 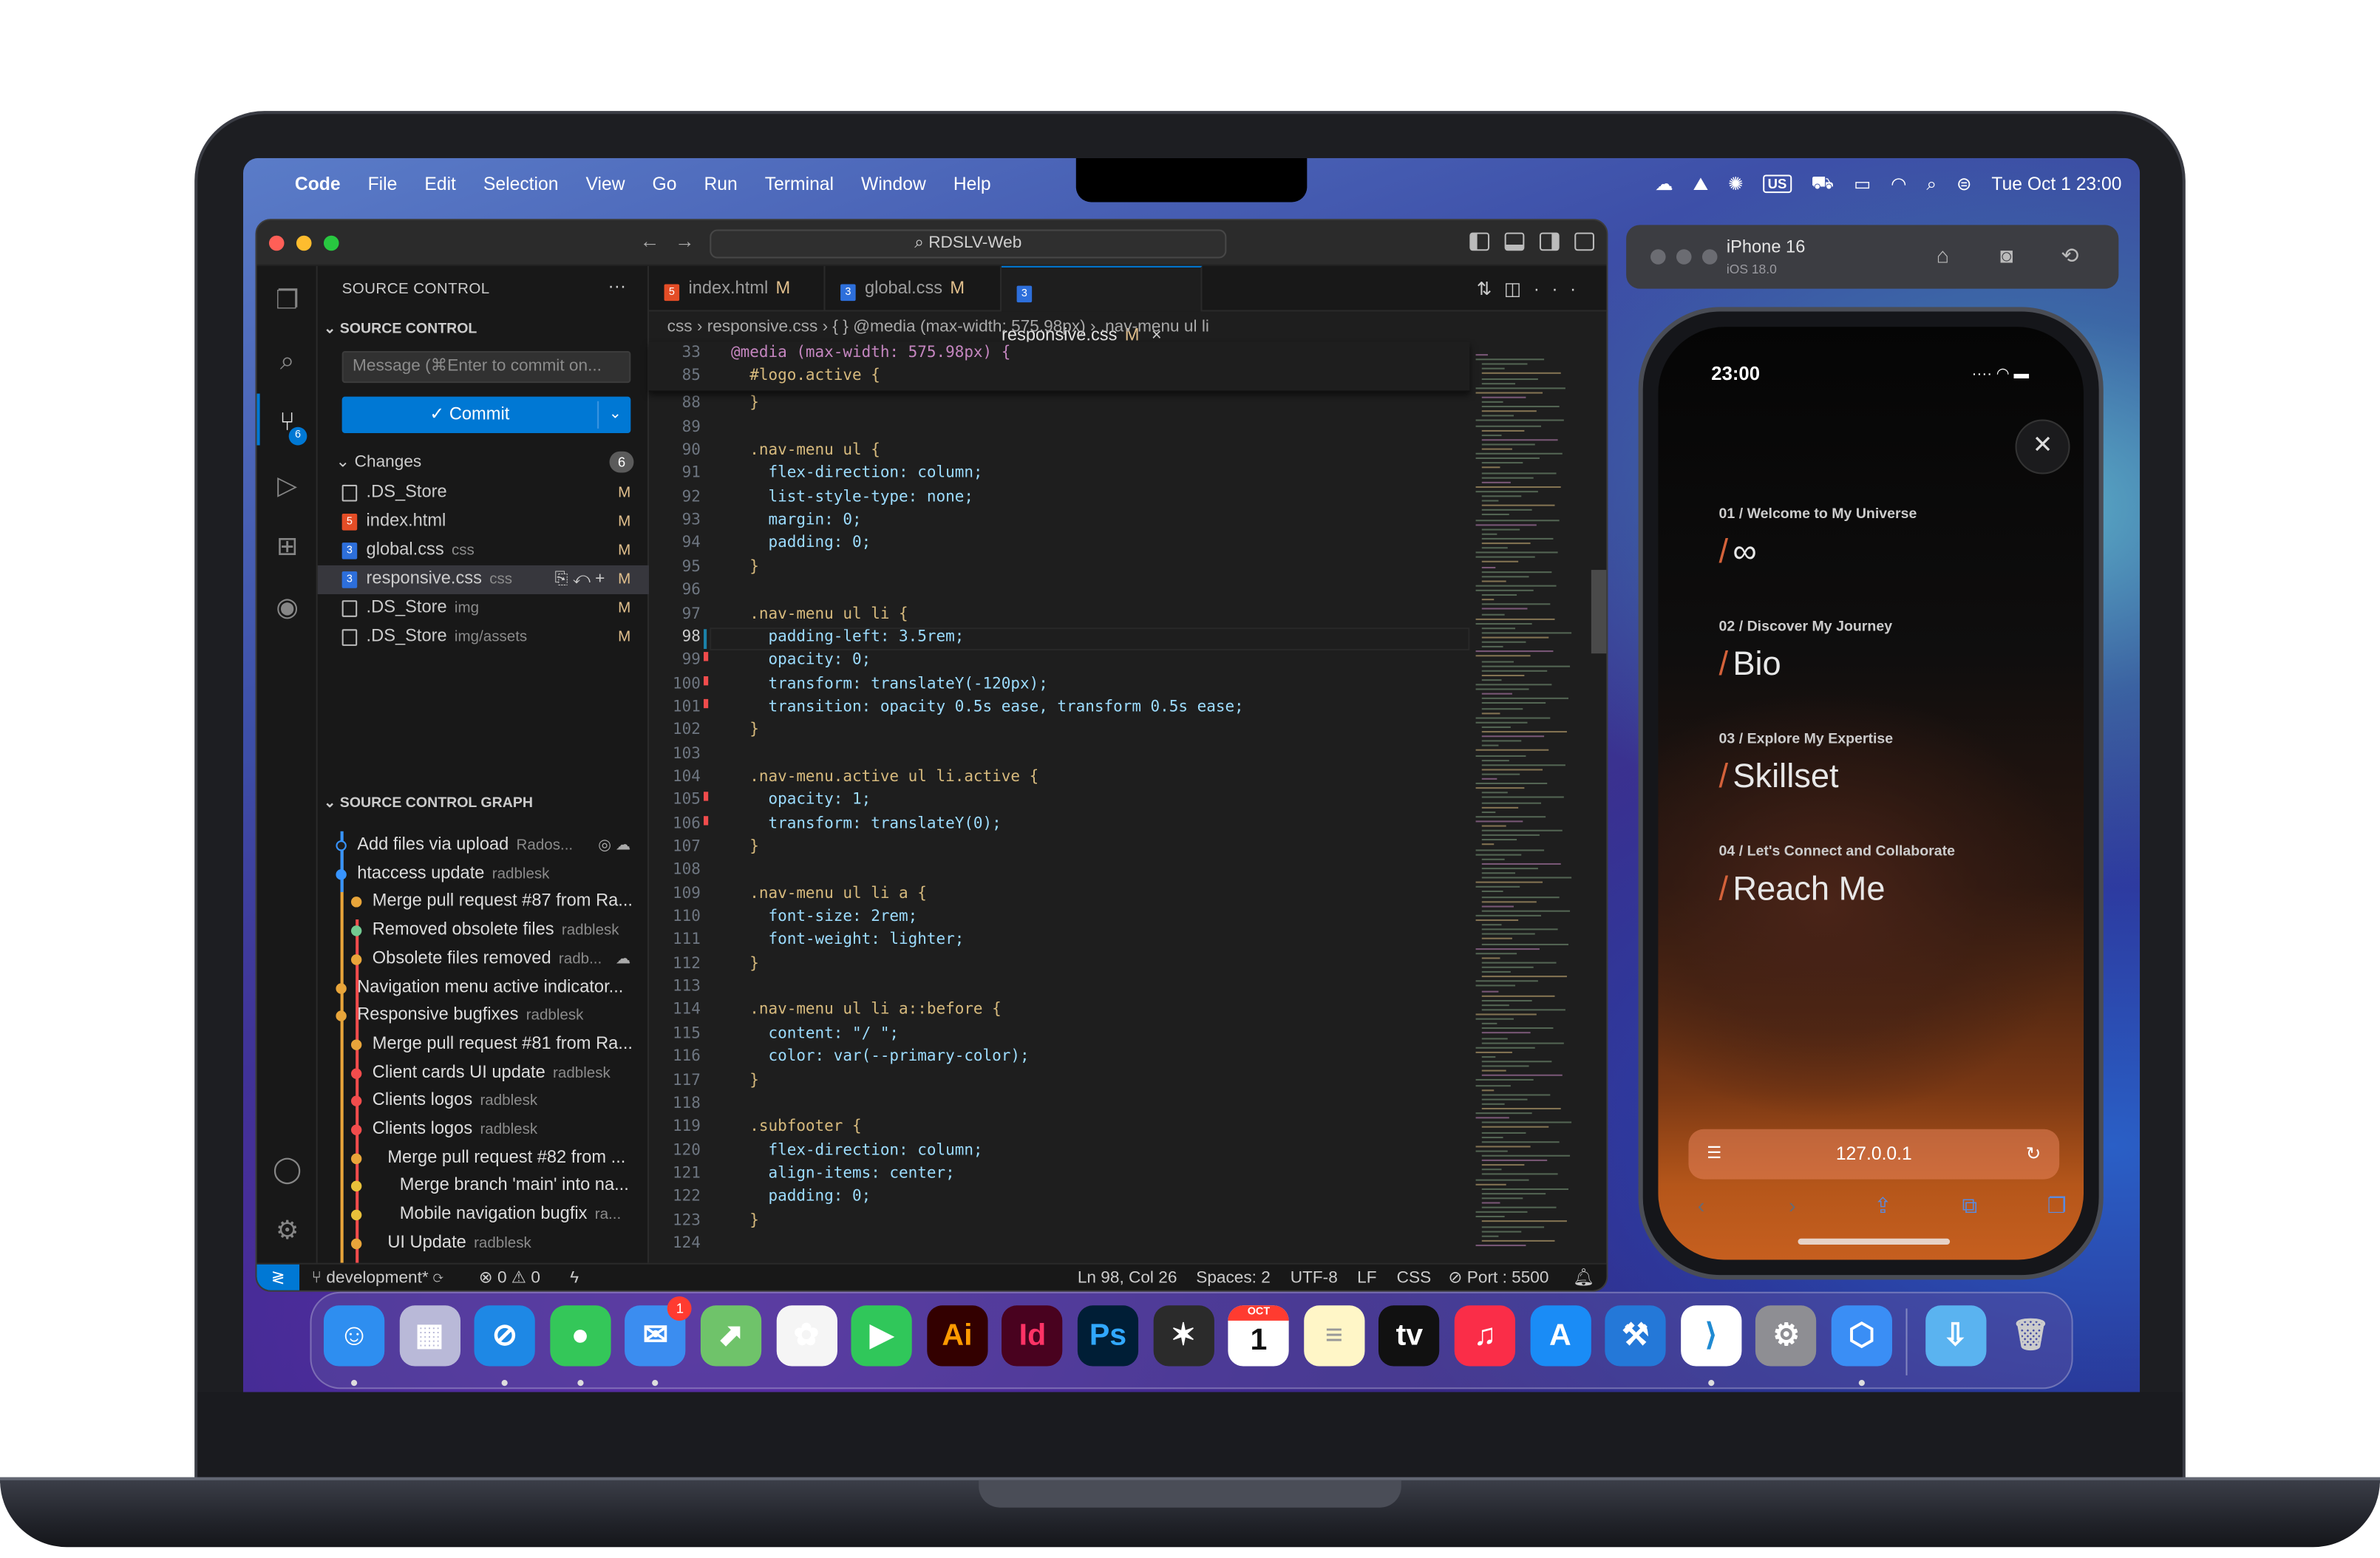 I want to click on graph-section-header: ⌄ SOURCE CONTROL GRAPH, so click(x=428, y=804).